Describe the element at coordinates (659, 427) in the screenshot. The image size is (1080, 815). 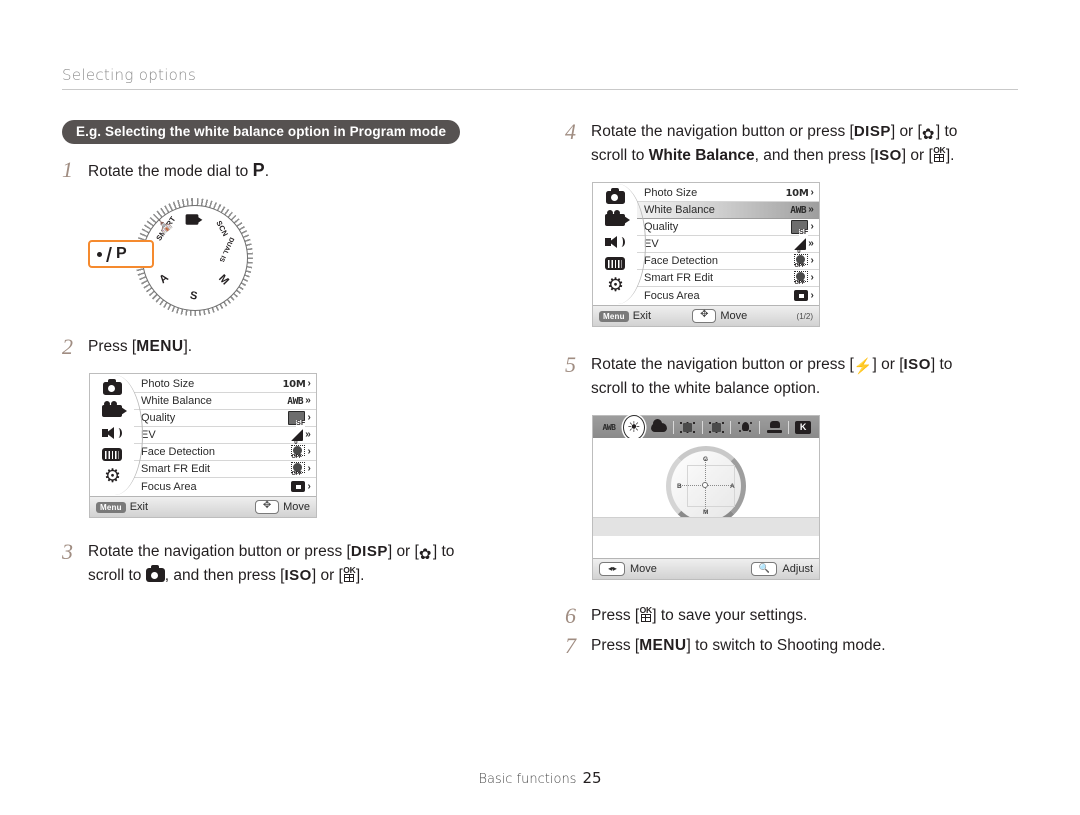
I see `wb-option-cloudy` at that location.